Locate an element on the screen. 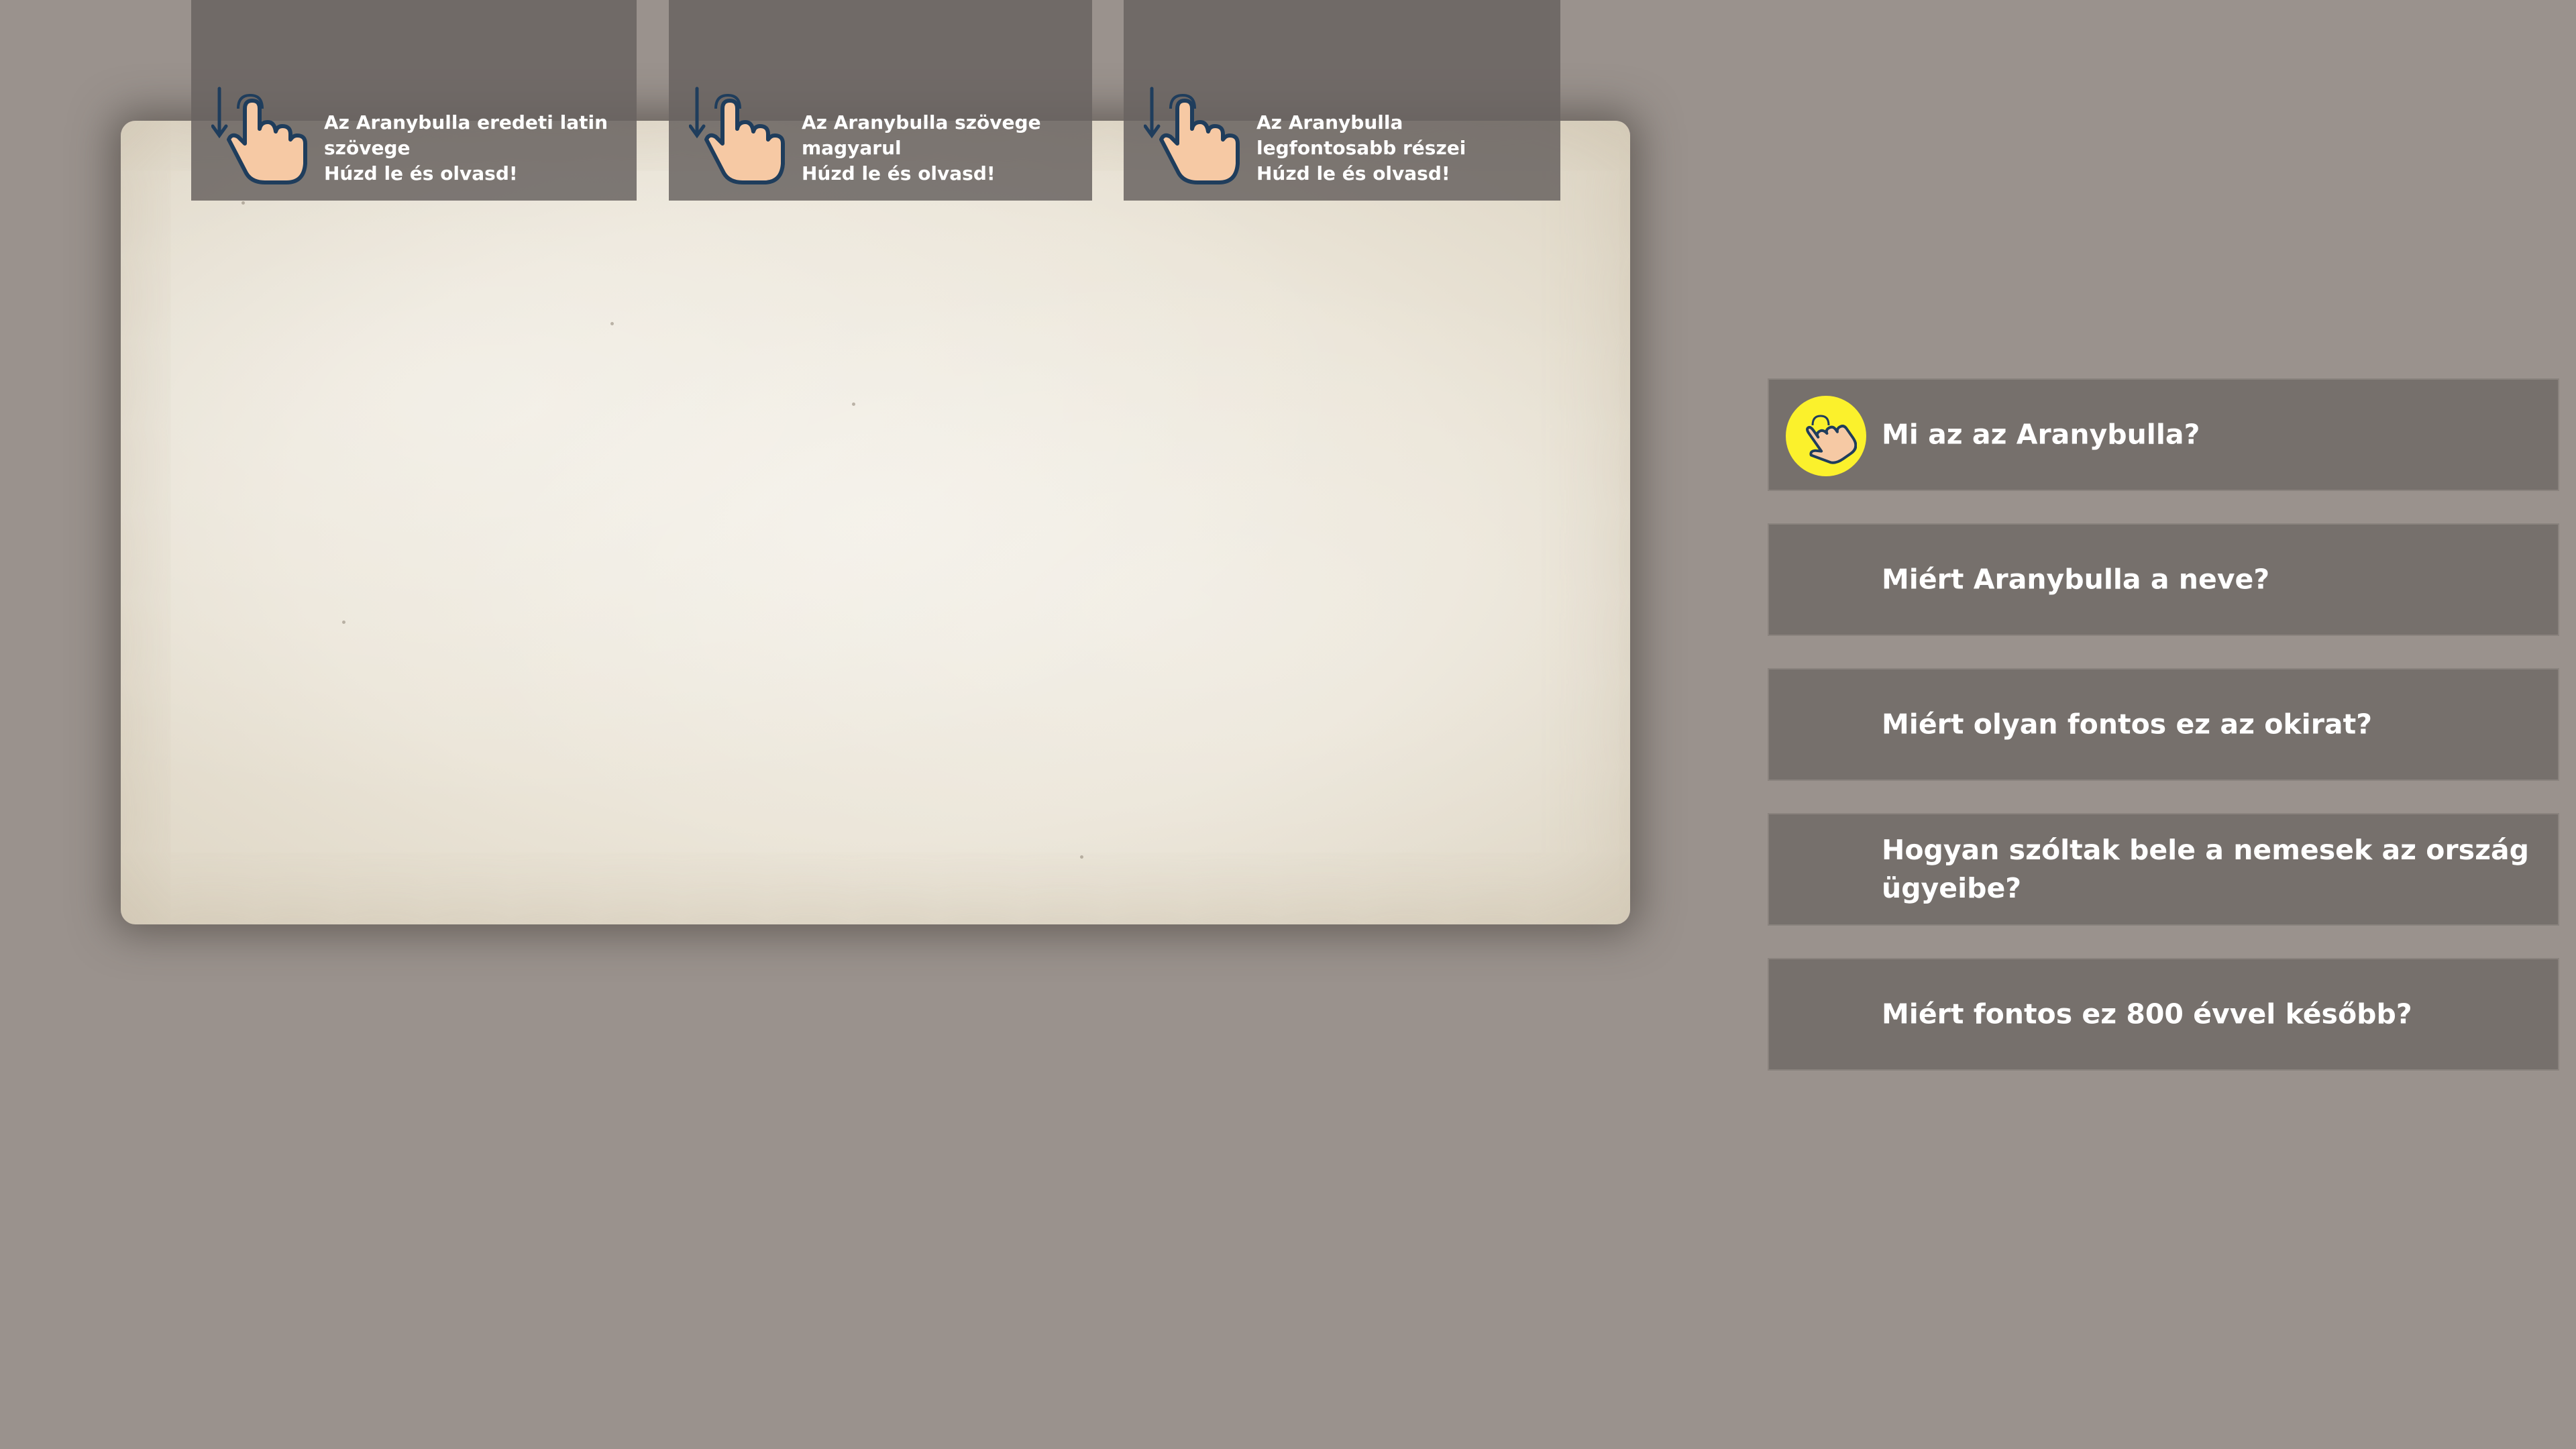 The height and width of the screenshot is (1449, 2576). question-button-800-years: Miért fontos ez 800 évvel később? is located at coordinates (2163, 1014).